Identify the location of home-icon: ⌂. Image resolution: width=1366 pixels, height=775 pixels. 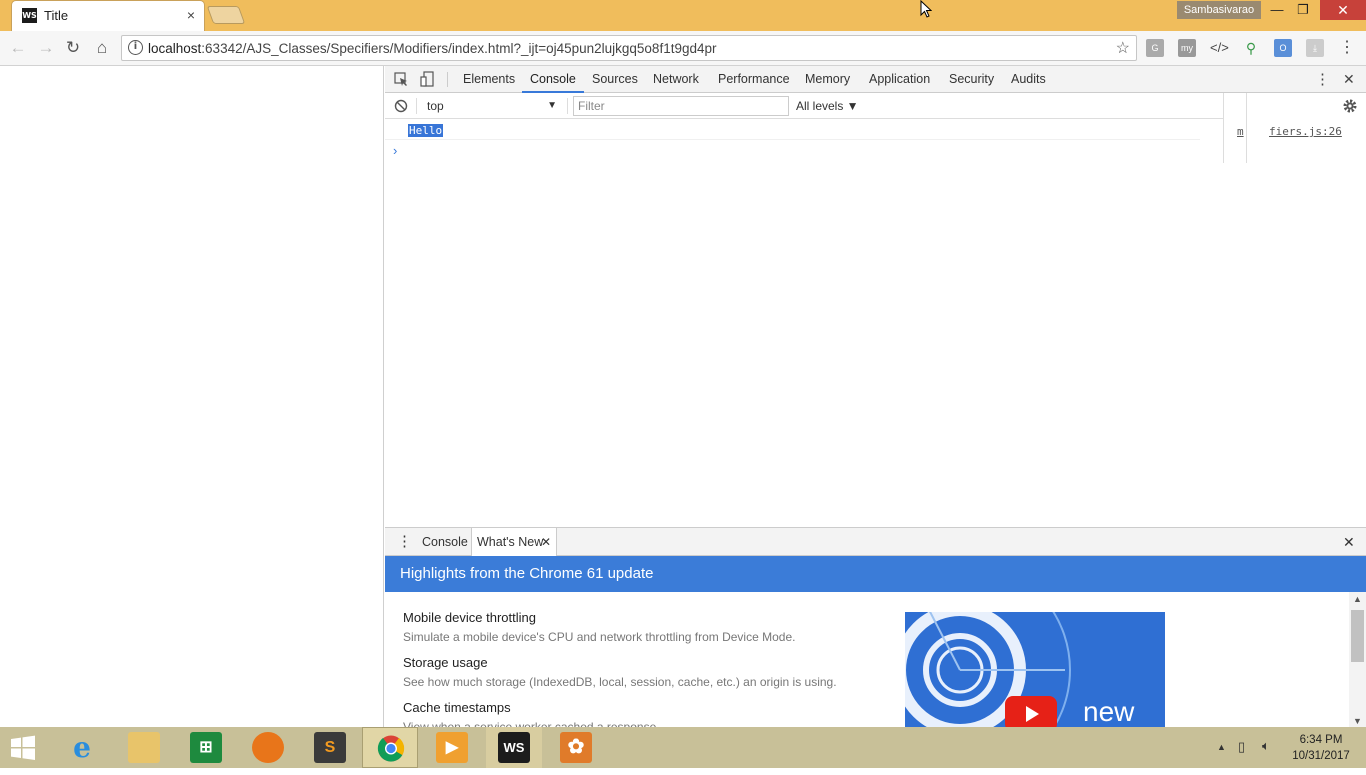
(102, 48).